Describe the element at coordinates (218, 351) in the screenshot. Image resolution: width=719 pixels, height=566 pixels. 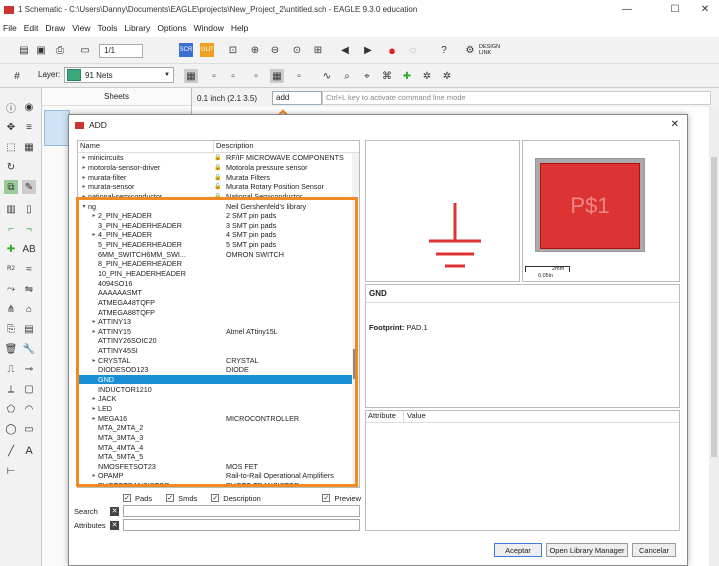
I see `tree-row: ATTINY45SI` at that location.